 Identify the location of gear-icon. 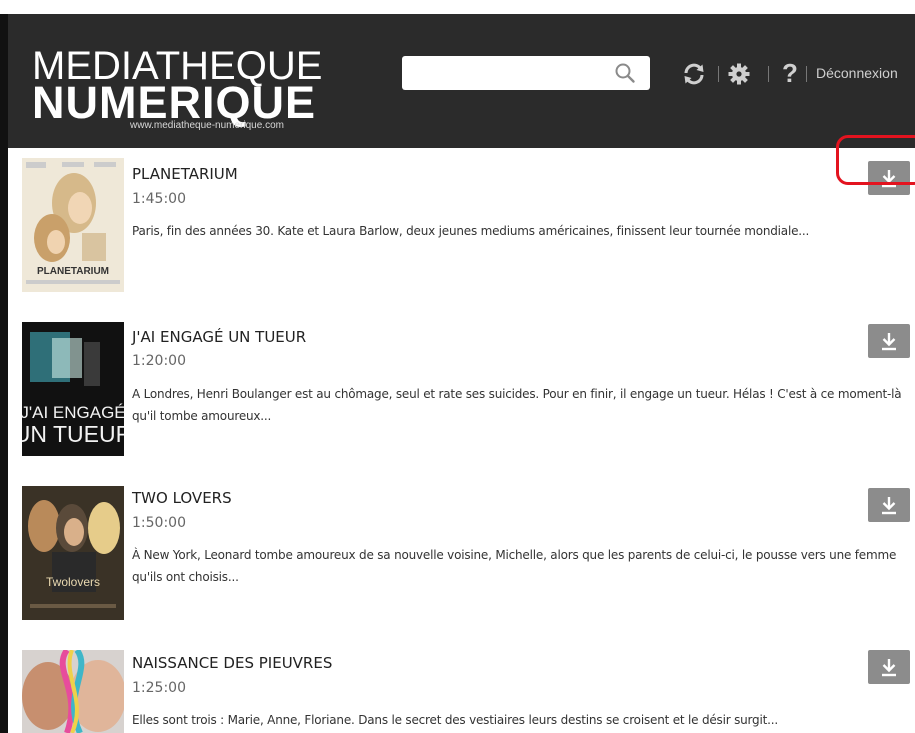
(739, 74).